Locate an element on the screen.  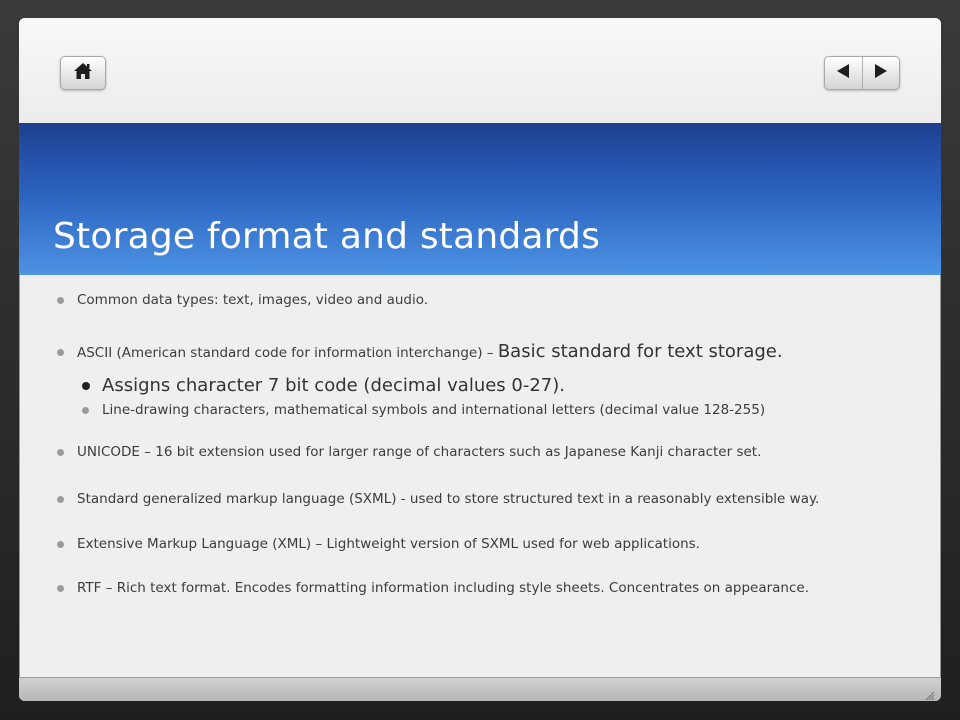
slide-navigation is located at coordinates (862, 73).